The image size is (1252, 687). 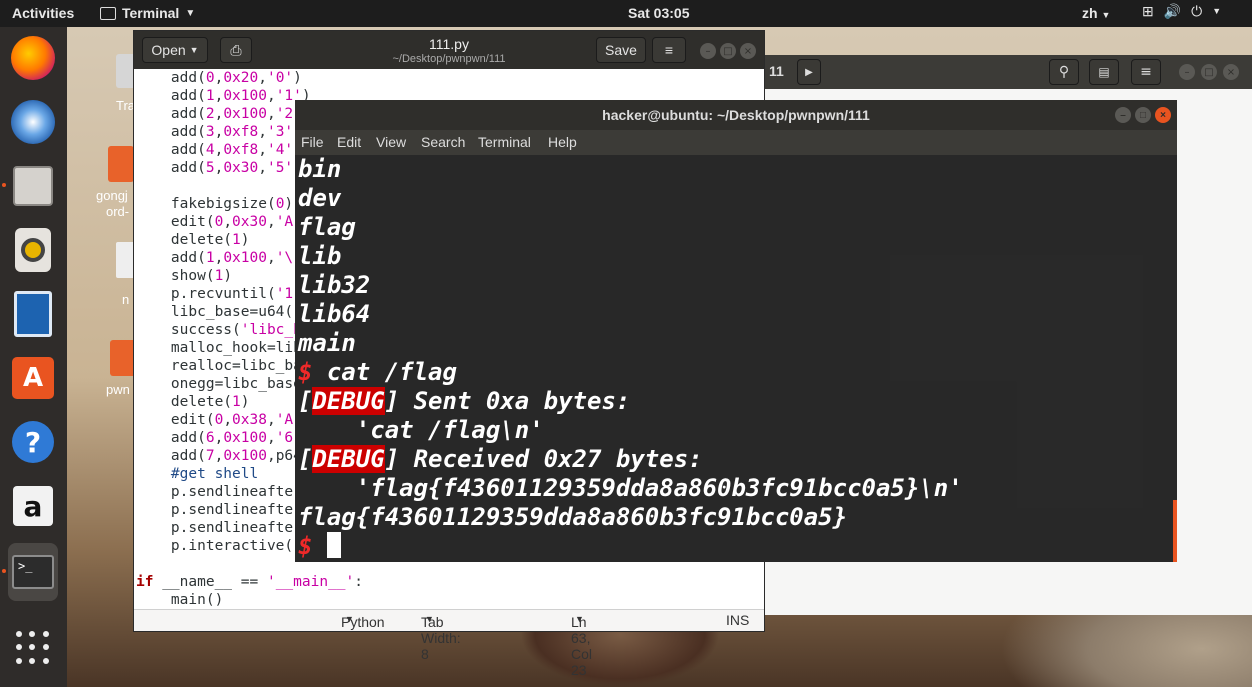 I want to click on help-icon: ?, so click(x=33, y=442).